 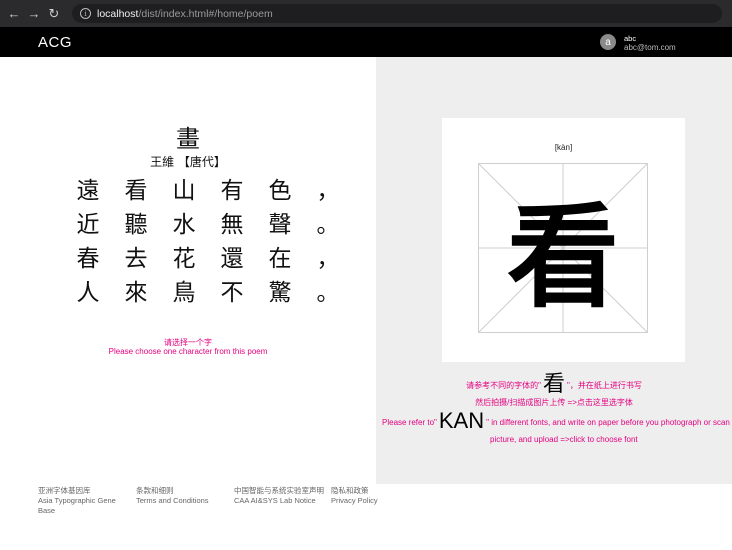 I want to click on footer-link-typographic-gene: 亚洲字体基因库 Asia Typographic Gene Base, so click(x=82, y=501).